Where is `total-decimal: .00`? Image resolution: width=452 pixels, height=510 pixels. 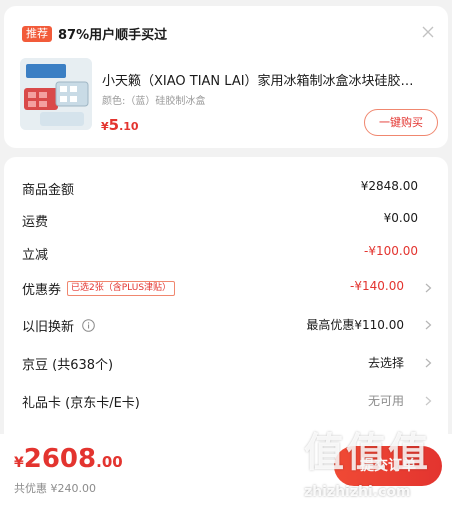
total-decimal: .00 is located at coordinates (109, 462).